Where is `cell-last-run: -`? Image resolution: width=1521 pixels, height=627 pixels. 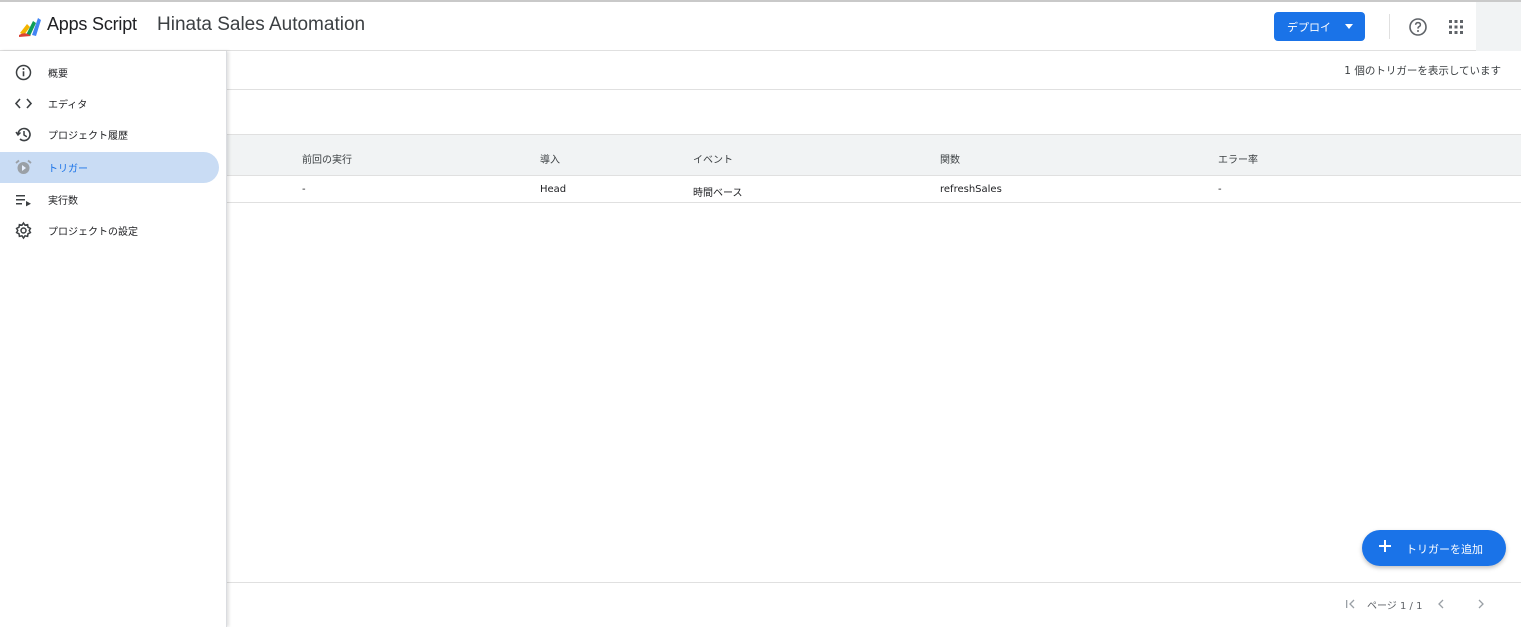 cell-last-run: - is located at coordinates (304, 189).